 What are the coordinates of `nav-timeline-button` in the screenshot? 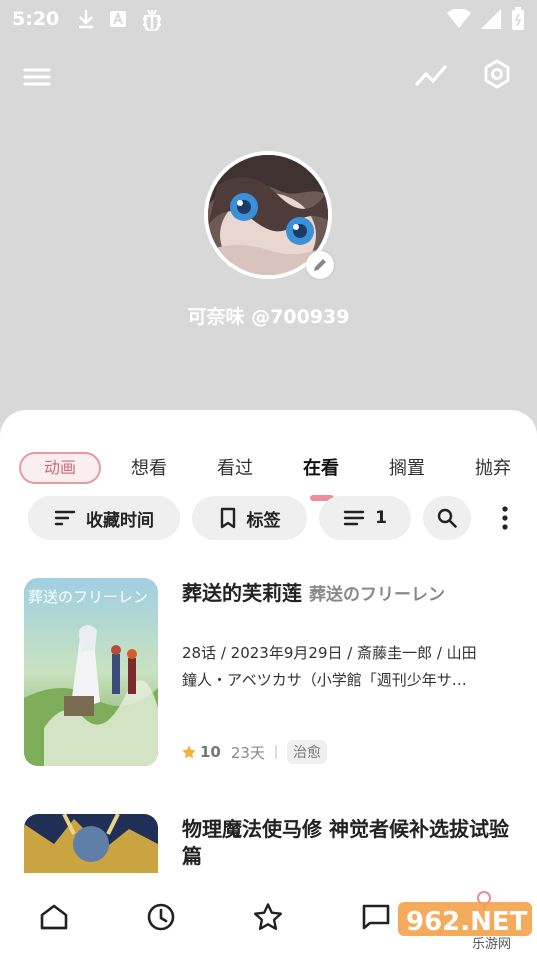 It's located at (161, 917).